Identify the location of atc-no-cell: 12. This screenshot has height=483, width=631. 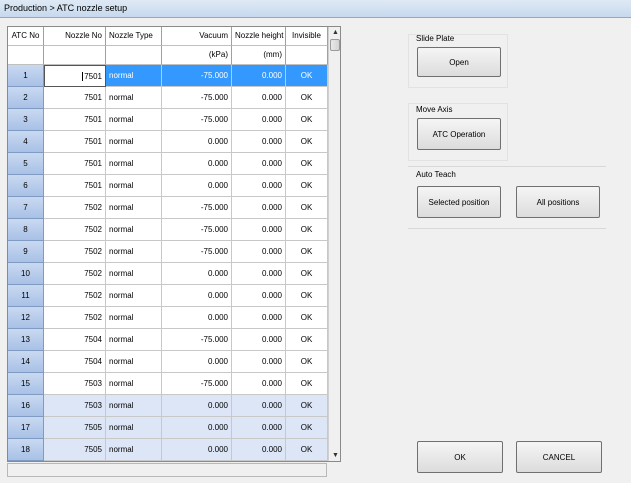
(26, 318).